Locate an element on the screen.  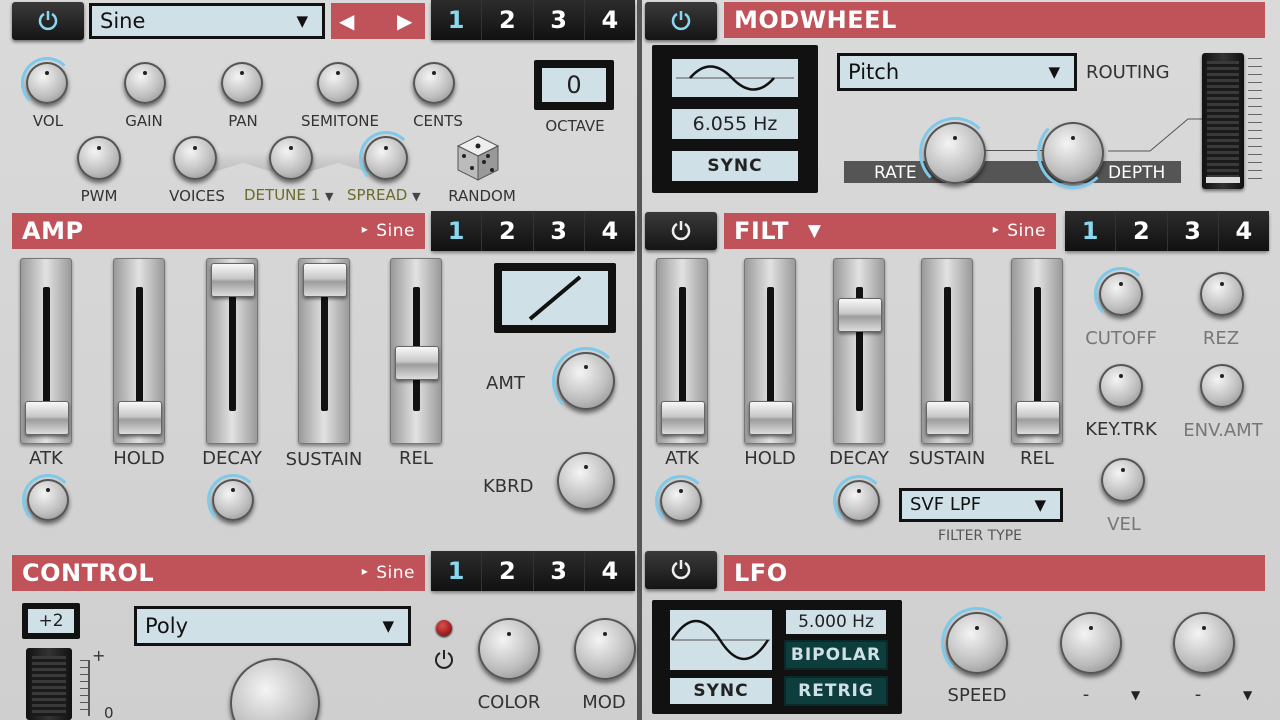
filt-decay-fader is located at coordinates (859, 351).